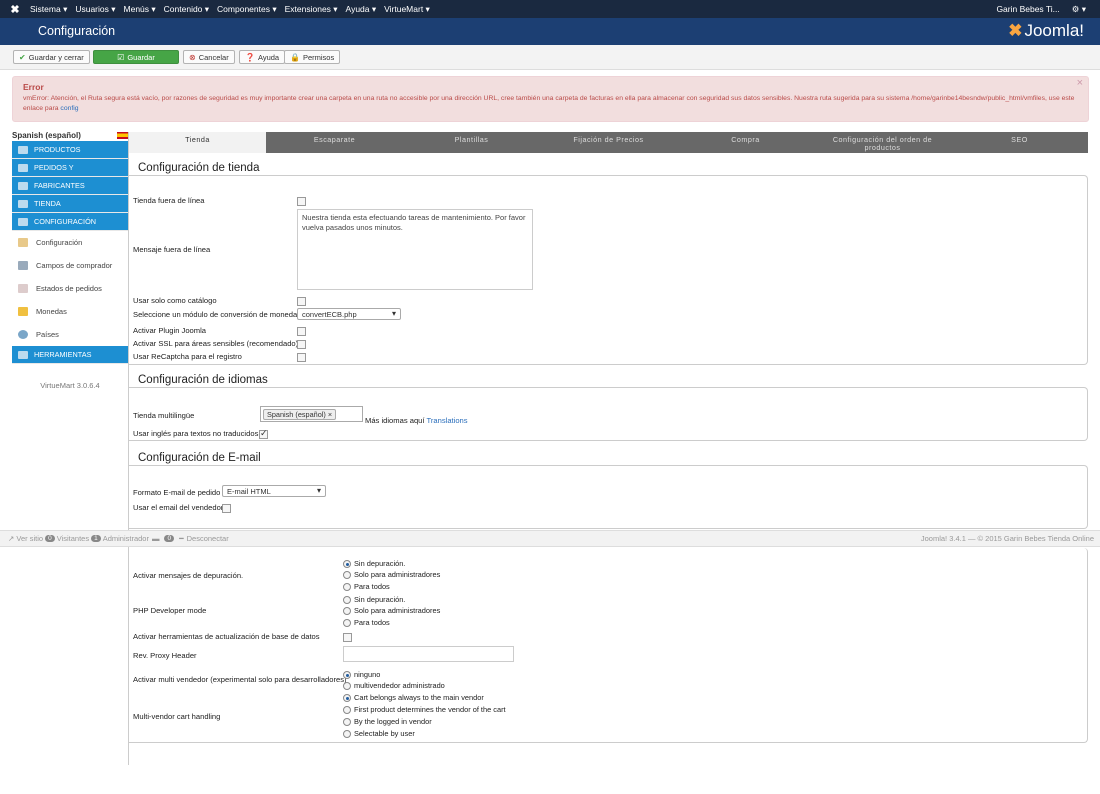 This screenshot has height=794, width=1100. I want to click on sidebar-section-configuracion: CONFIGURACIÓN, so click(70, 222).